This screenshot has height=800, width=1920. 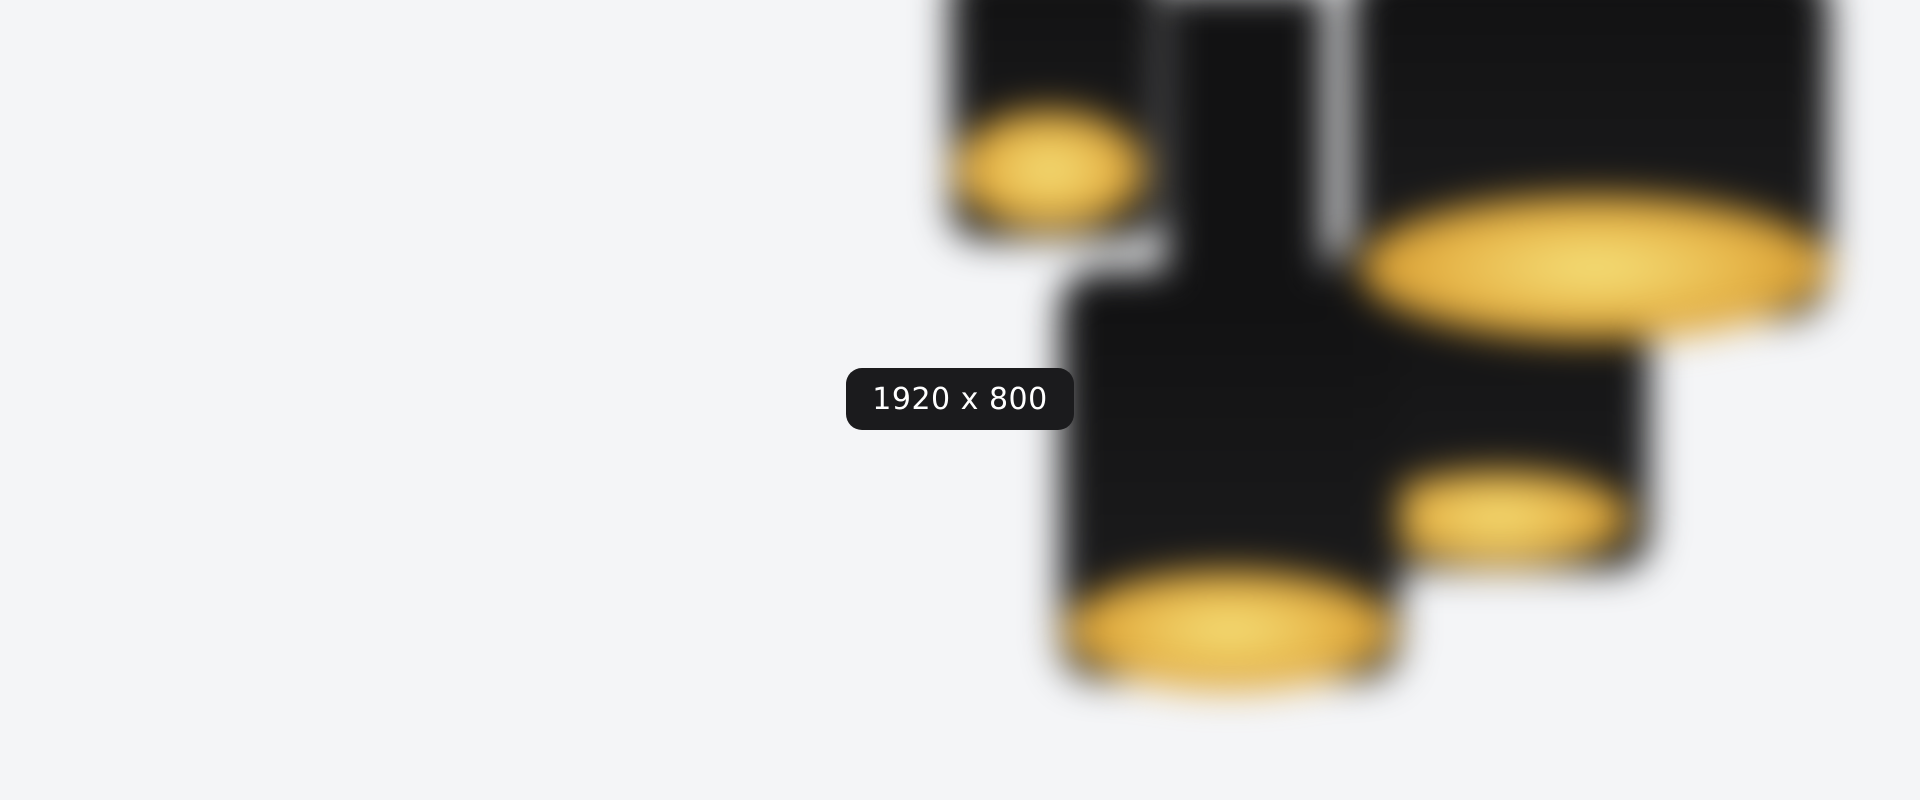 I want to click on lamp-glow-center, so click(x=1230, y=630).